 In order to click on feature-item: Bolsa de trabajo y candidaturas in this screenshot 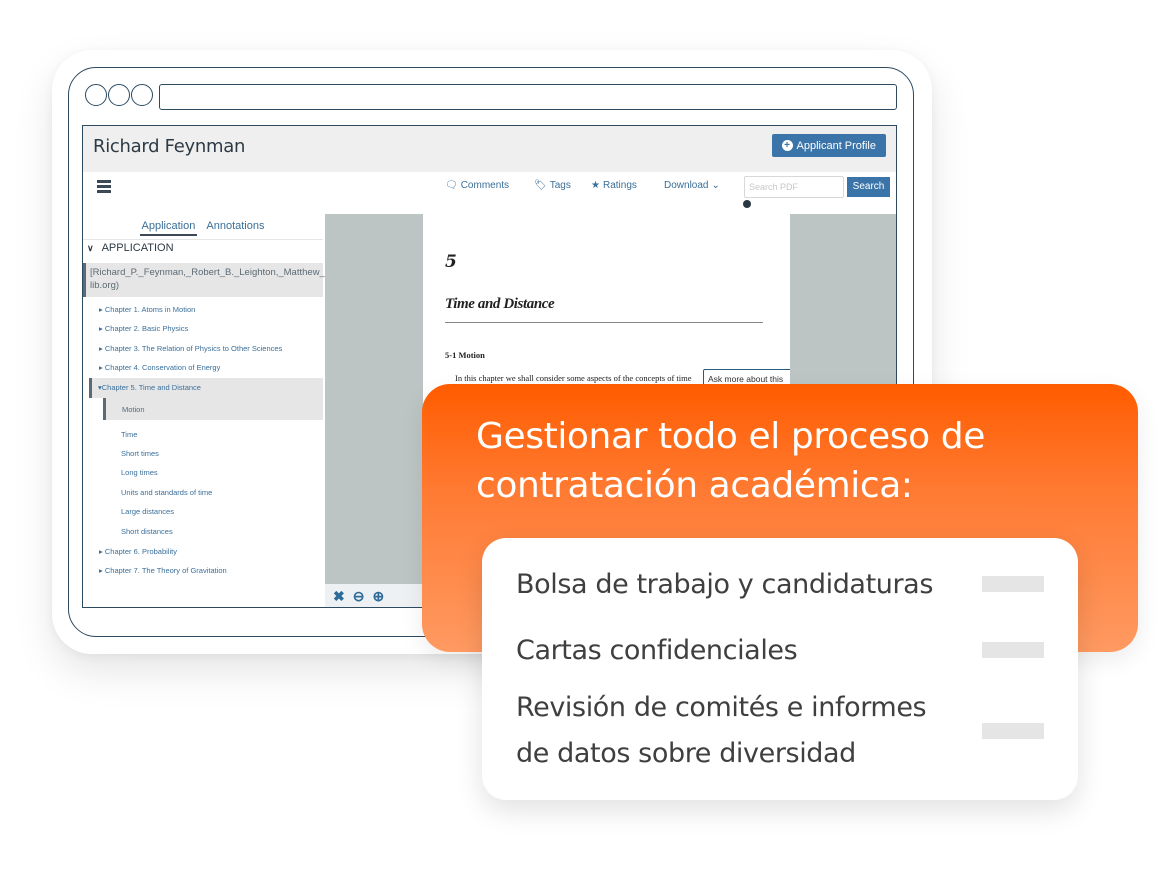, I will do `click(724, 584)`.